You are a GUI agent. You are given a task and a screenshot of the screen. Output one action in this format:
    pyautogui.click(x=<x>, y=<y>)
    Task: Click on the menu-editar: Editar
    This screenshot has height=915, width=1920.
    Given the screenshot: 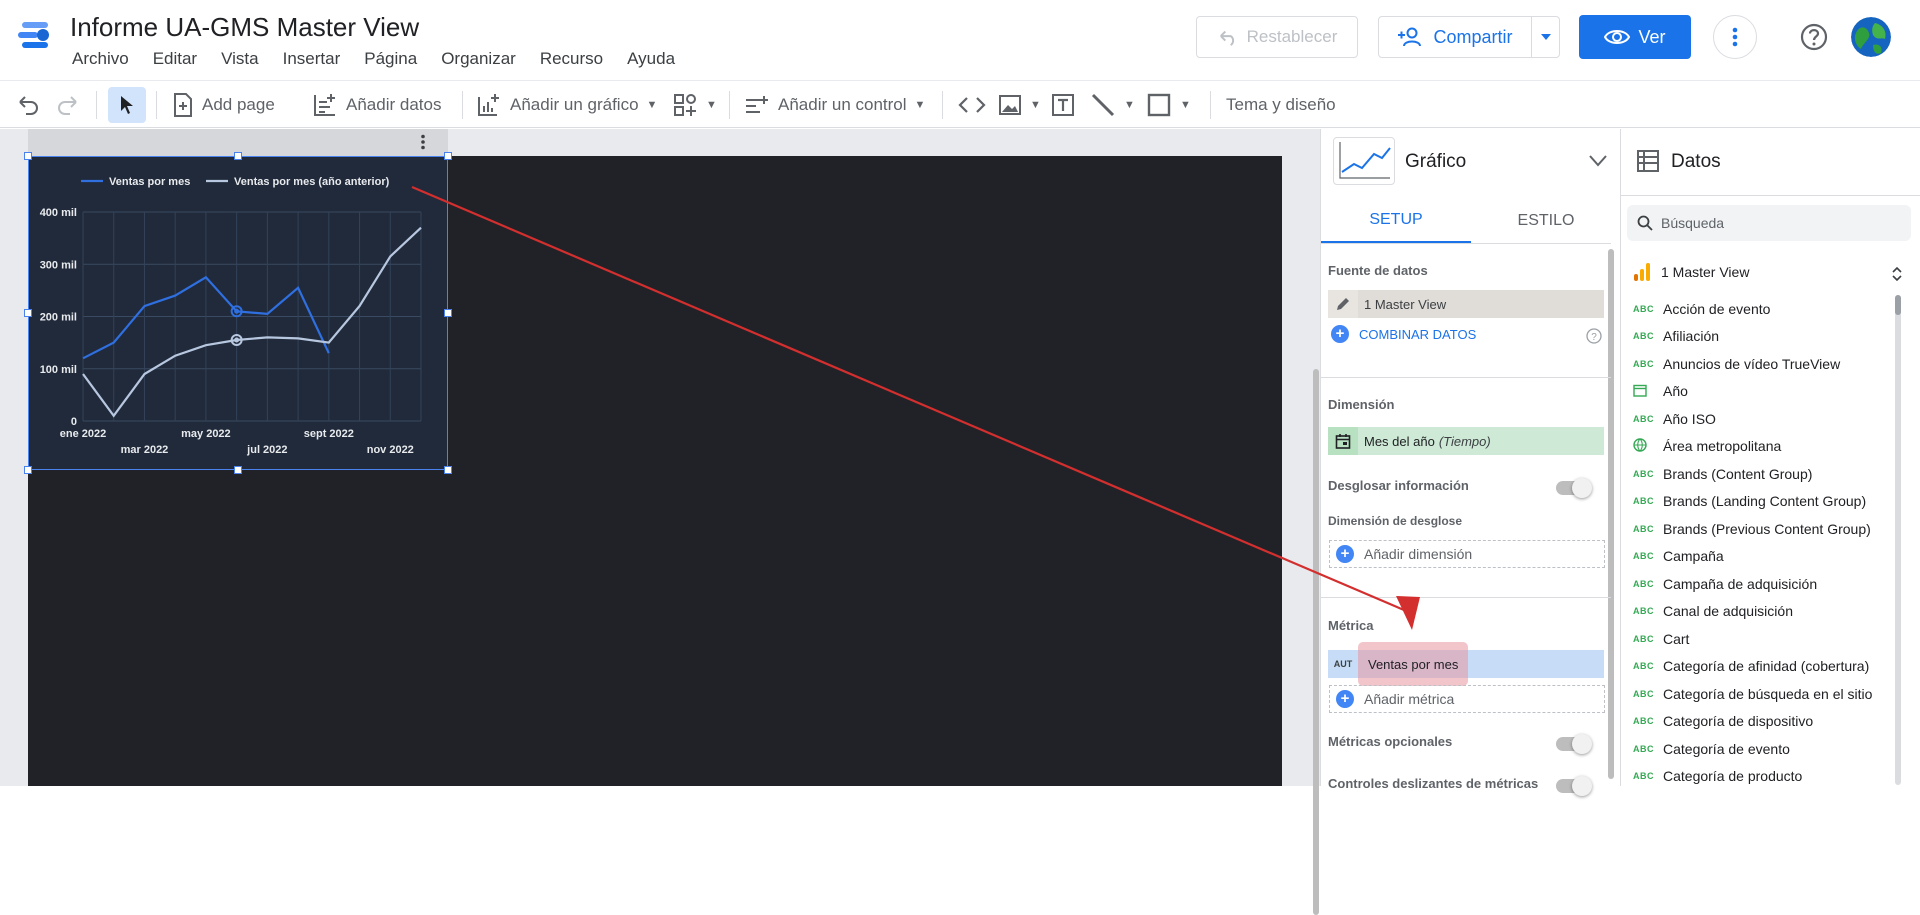 What is the action you would take?
    pyautogui.click(x=175, y=59)
    